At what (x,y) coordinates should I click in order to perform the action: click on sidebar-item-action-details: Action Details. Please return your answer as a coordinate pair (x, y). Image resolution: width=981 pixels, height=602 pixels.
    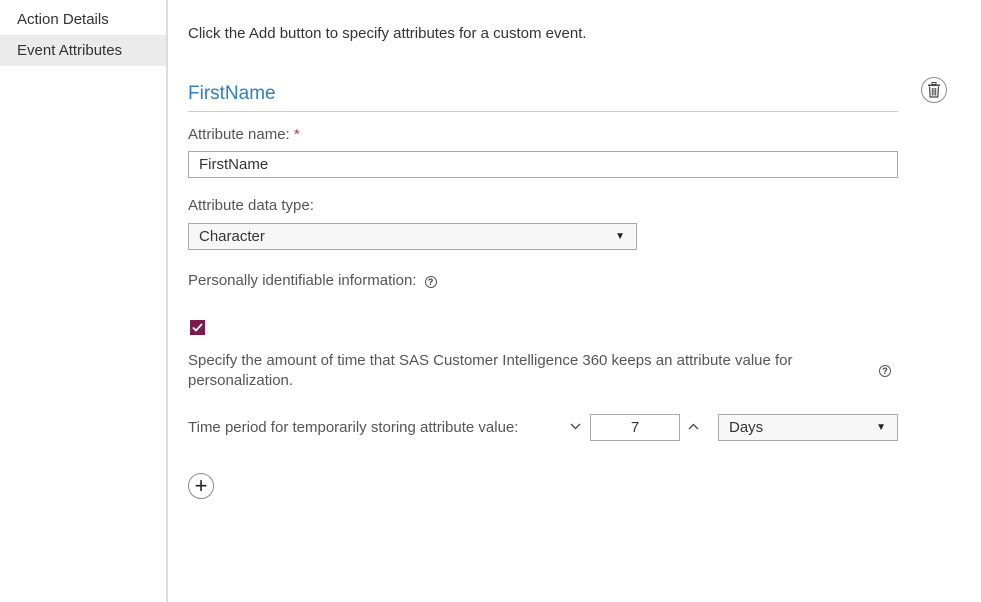
    Looking at the image, I should click on (83, 19).